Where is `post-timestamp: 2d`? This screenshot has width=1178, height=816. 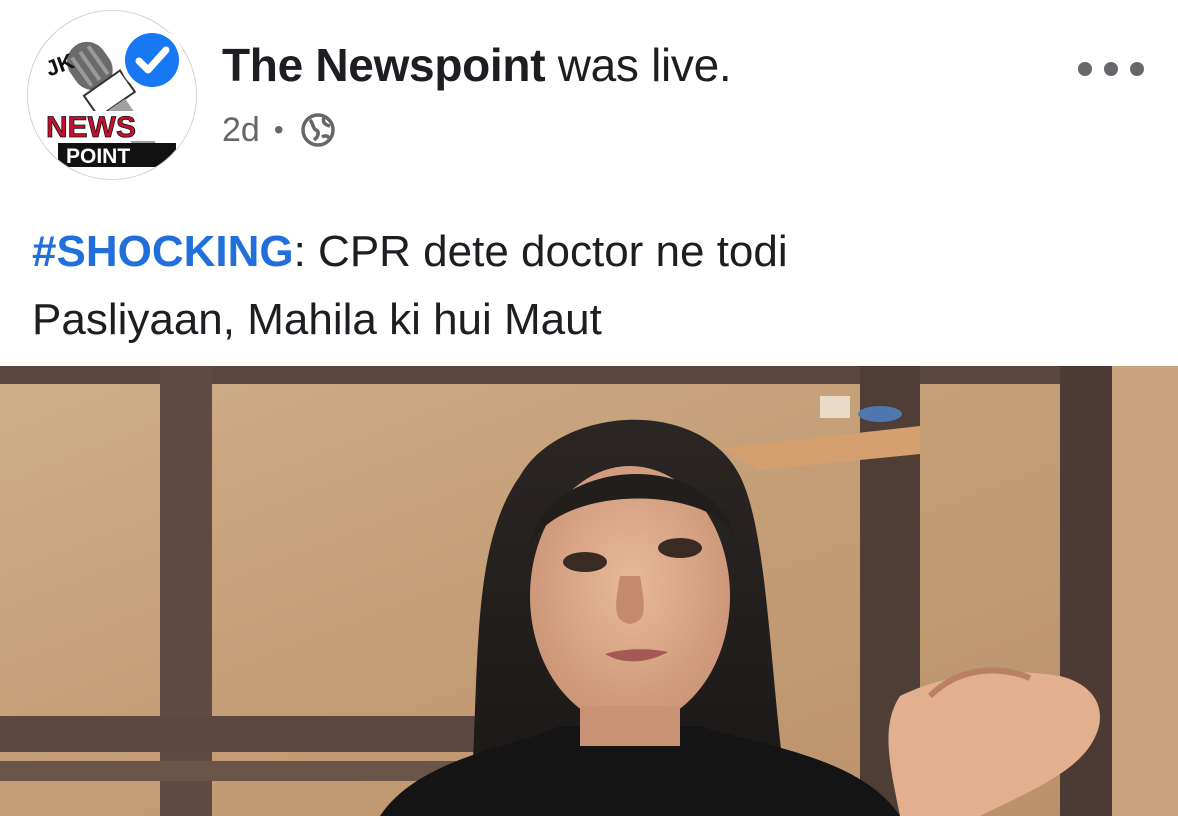
post-timestamp: 2d is located at coordinates (241, 130).